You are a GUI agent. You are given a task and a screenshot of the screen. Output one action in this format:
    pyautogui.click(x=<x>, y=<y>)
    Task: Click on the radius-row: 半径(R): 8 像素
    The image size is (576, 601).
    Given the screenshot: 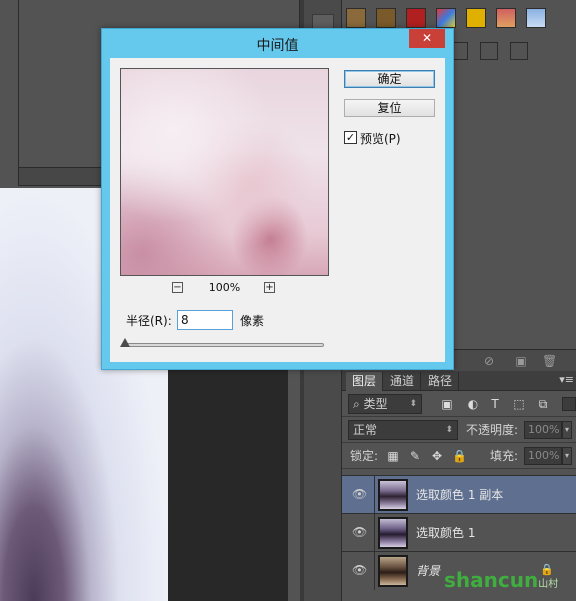 What is the action you would take?
    pyautogui.click(x=276, y=320)
    